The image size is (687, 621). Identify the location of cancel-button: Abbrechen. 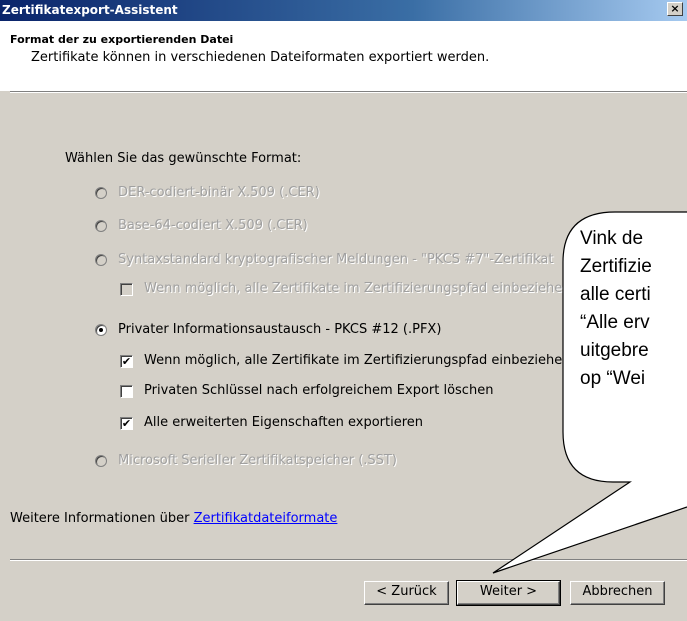
(617, 593).